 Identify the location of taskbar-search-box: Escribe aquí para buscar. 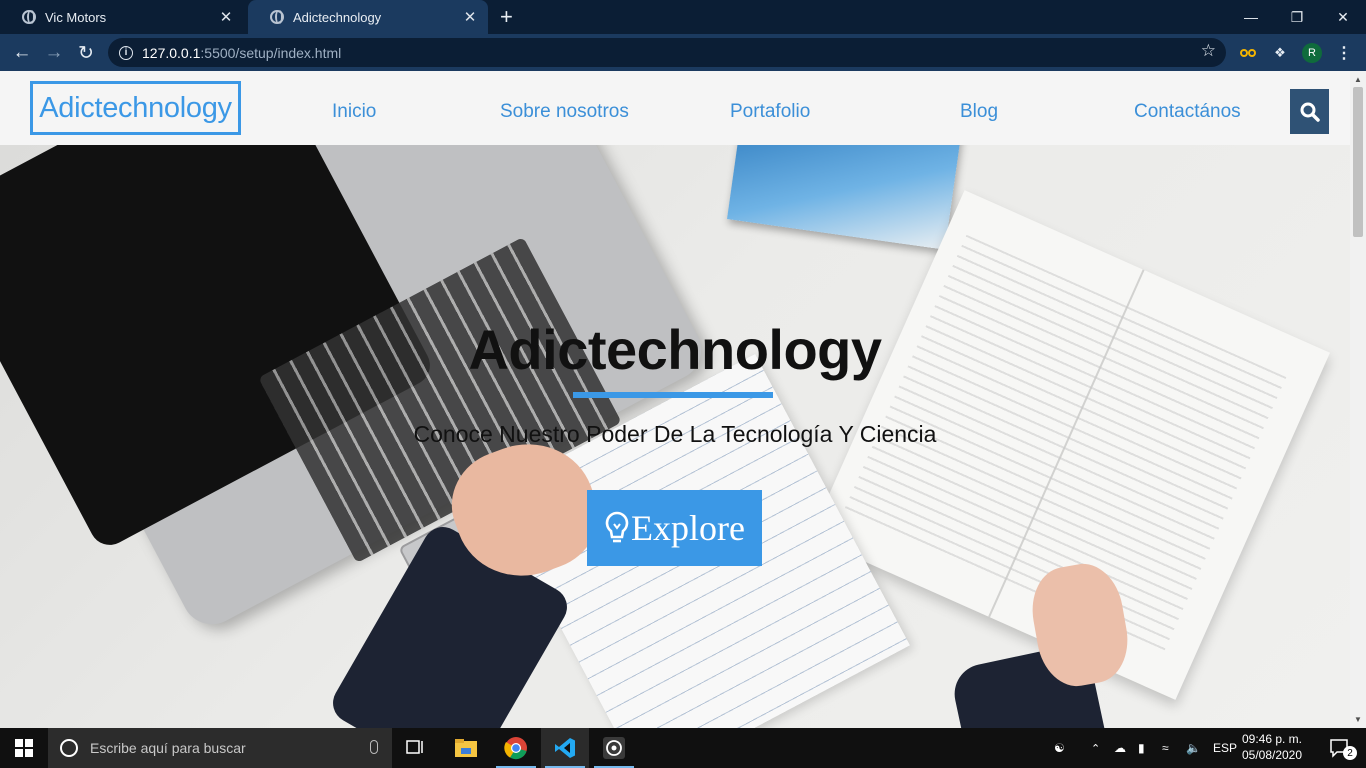
(220, 748).